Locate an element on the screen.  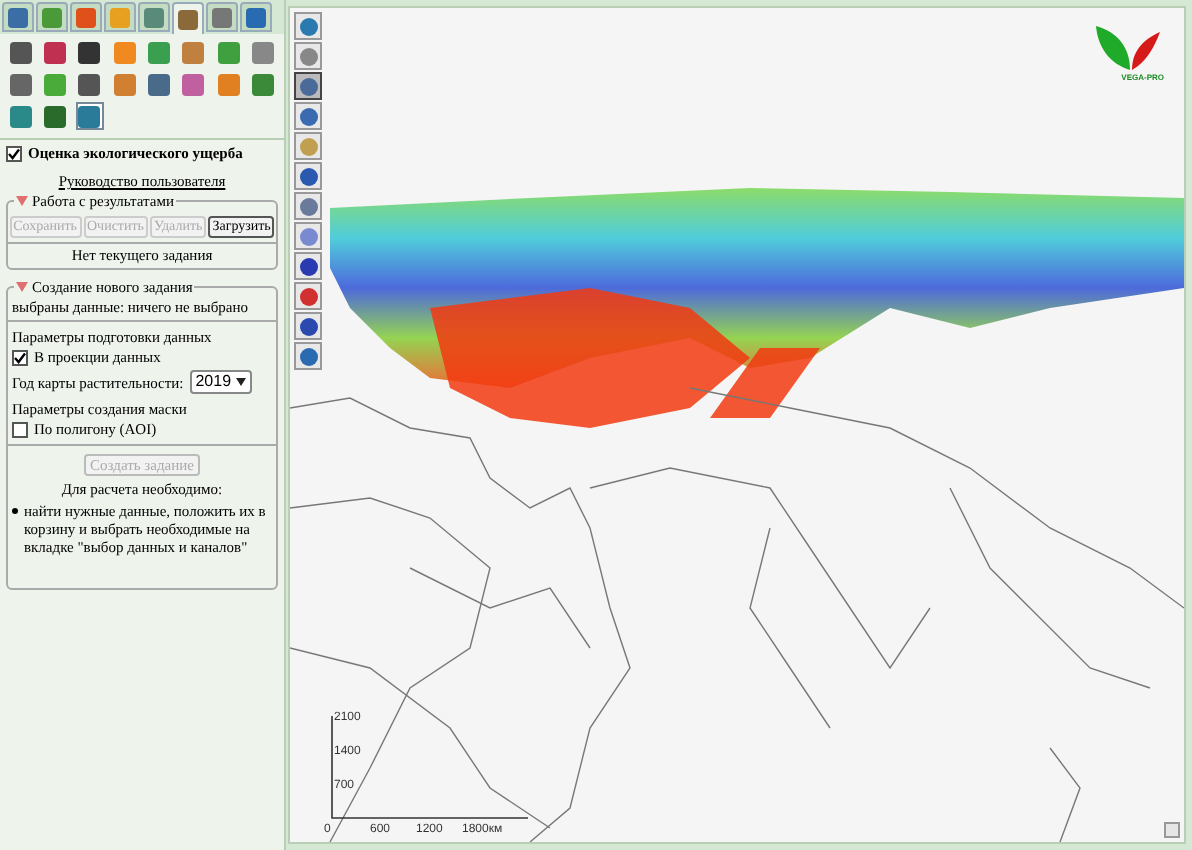
projection-checkbox is located at coordinates (20, 357).